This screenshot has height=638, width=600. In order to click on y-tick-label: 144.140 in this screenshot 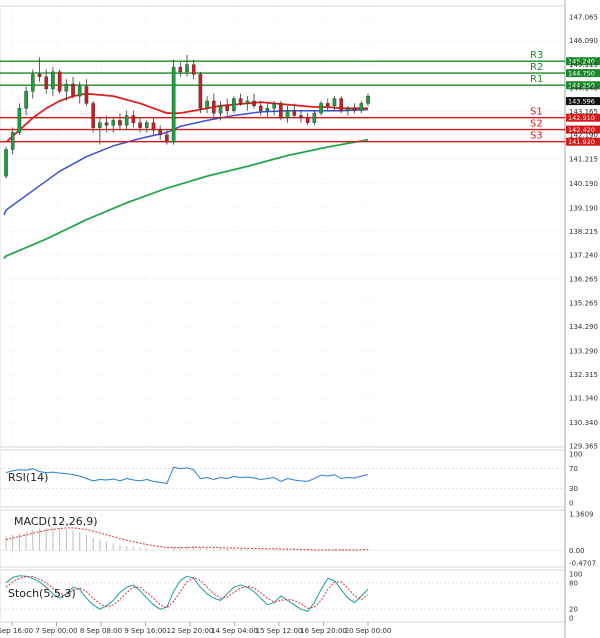, I will do `click(583, 88)`.